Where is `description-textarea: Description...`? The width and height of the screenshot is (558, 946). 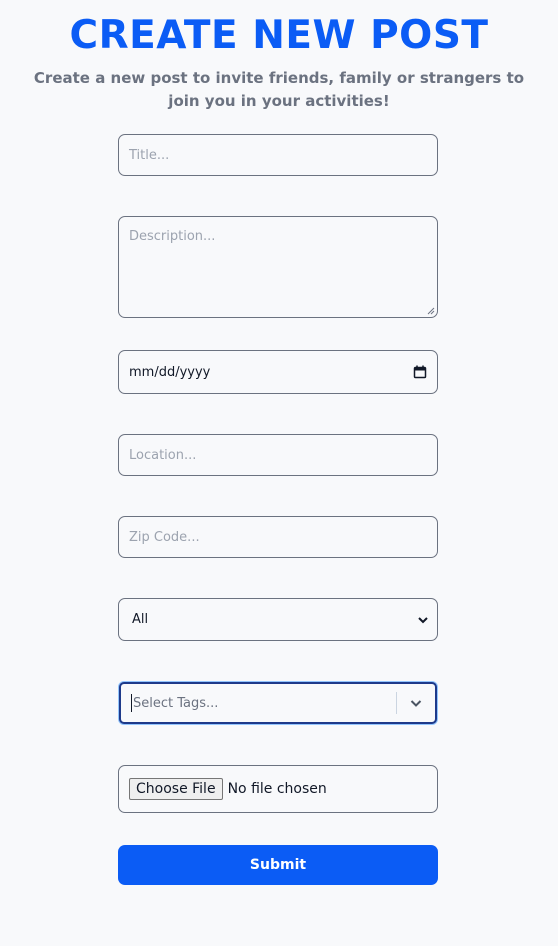
description-textarea: Description... is located at coordinates (278, 267).